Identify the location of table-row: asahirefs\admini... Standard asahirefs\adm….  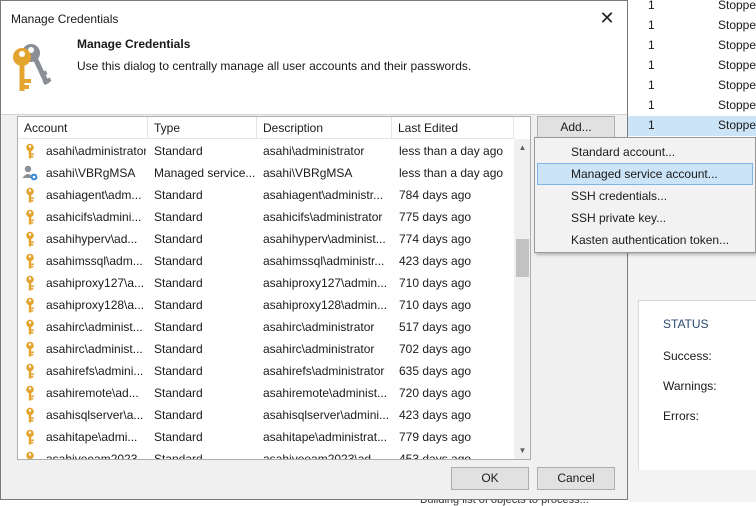
(266, 371).